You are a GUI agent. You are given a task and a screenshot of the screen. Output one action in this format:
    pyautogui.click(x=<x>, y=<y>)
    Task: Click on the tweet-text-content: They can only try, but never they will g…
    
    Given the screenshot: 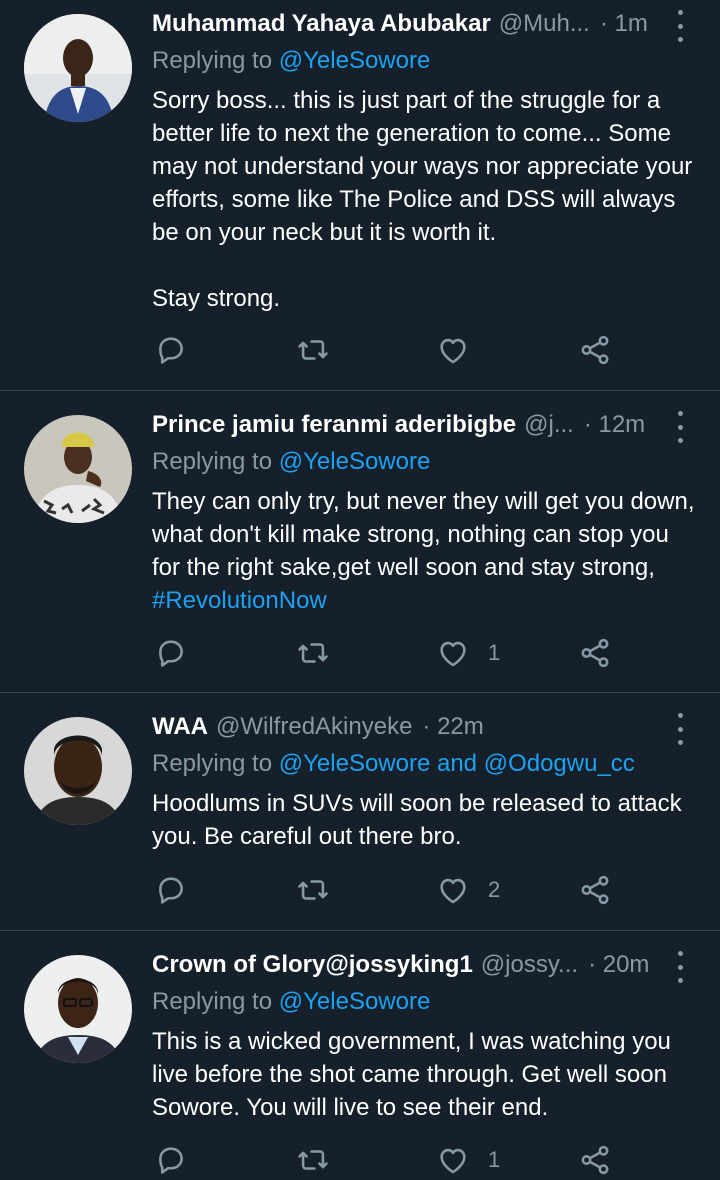 What is the action you would take?
    pyautogui.click(x=427, y=534)
    